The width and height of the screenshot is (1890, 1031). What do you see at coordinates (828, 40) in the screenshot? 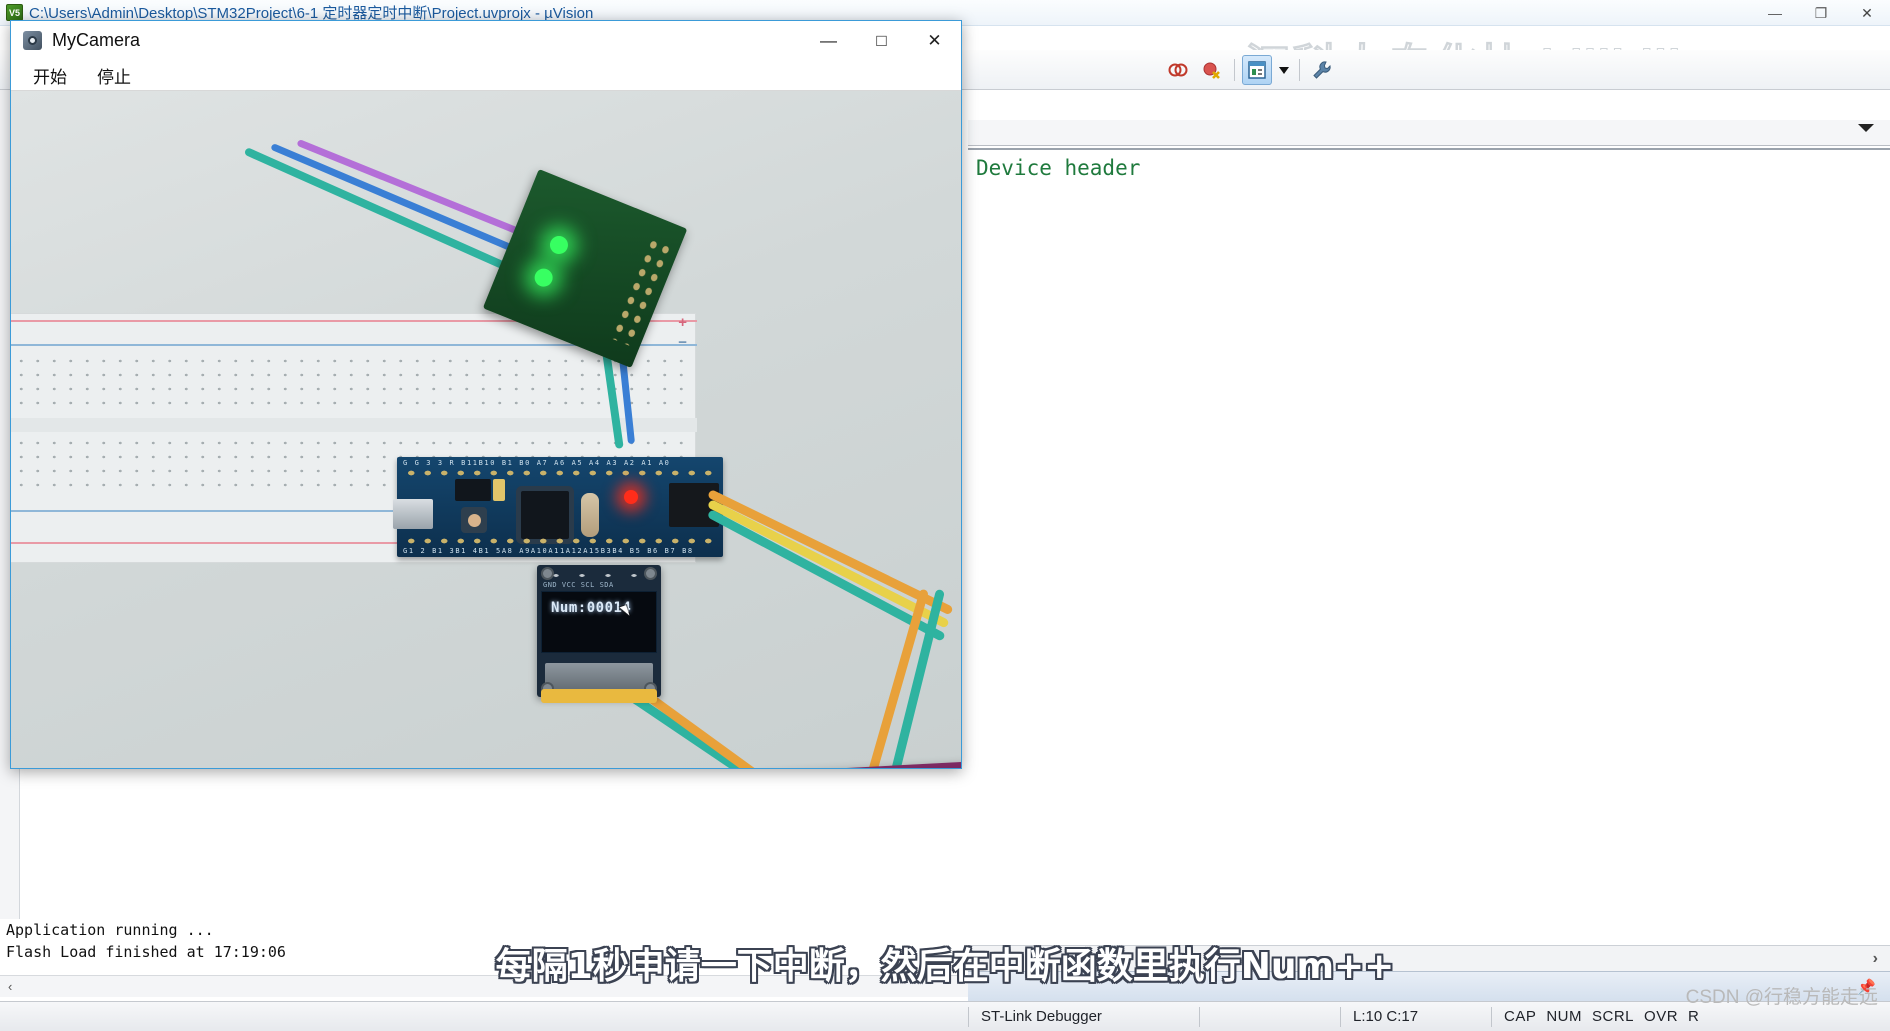
I see `mycamera-minimize-button: —` at bounding box center [828, 40].